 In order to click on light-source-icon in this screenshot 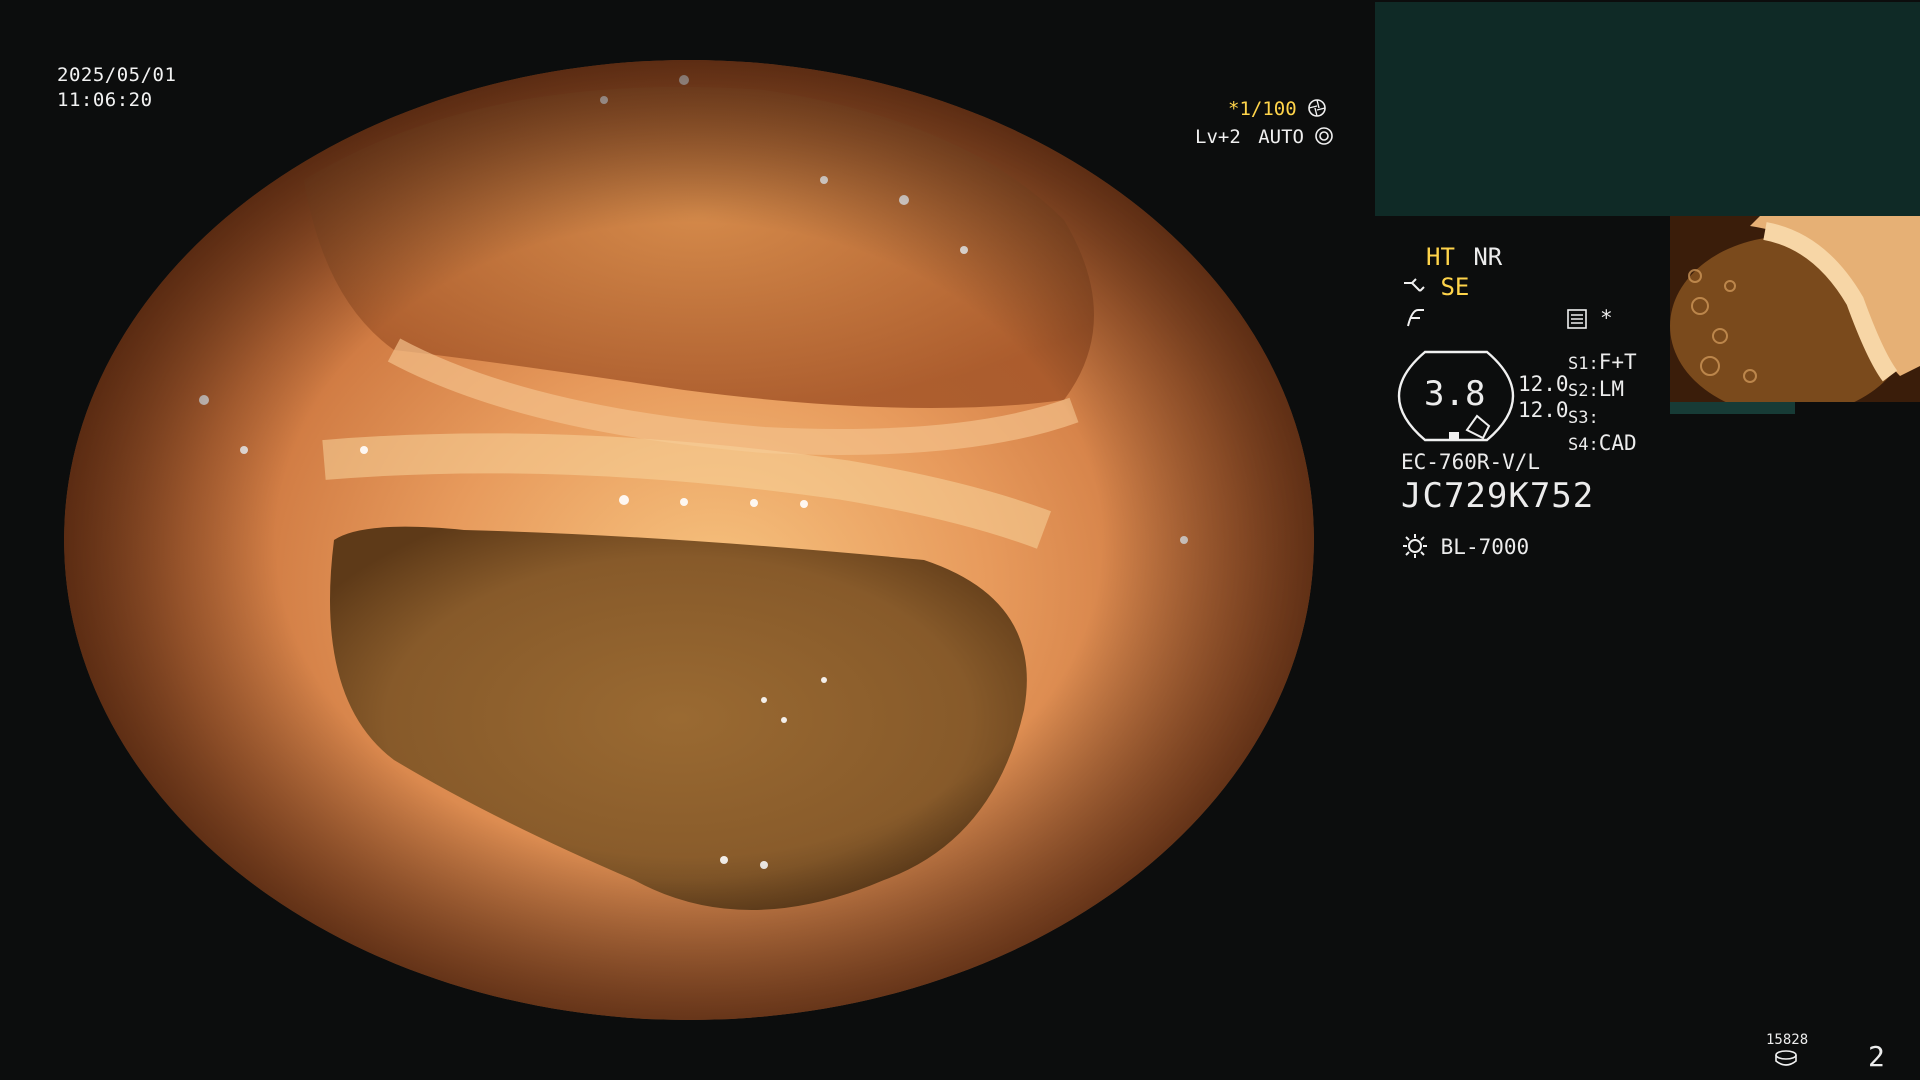, I will do `click(1415, 546)`.